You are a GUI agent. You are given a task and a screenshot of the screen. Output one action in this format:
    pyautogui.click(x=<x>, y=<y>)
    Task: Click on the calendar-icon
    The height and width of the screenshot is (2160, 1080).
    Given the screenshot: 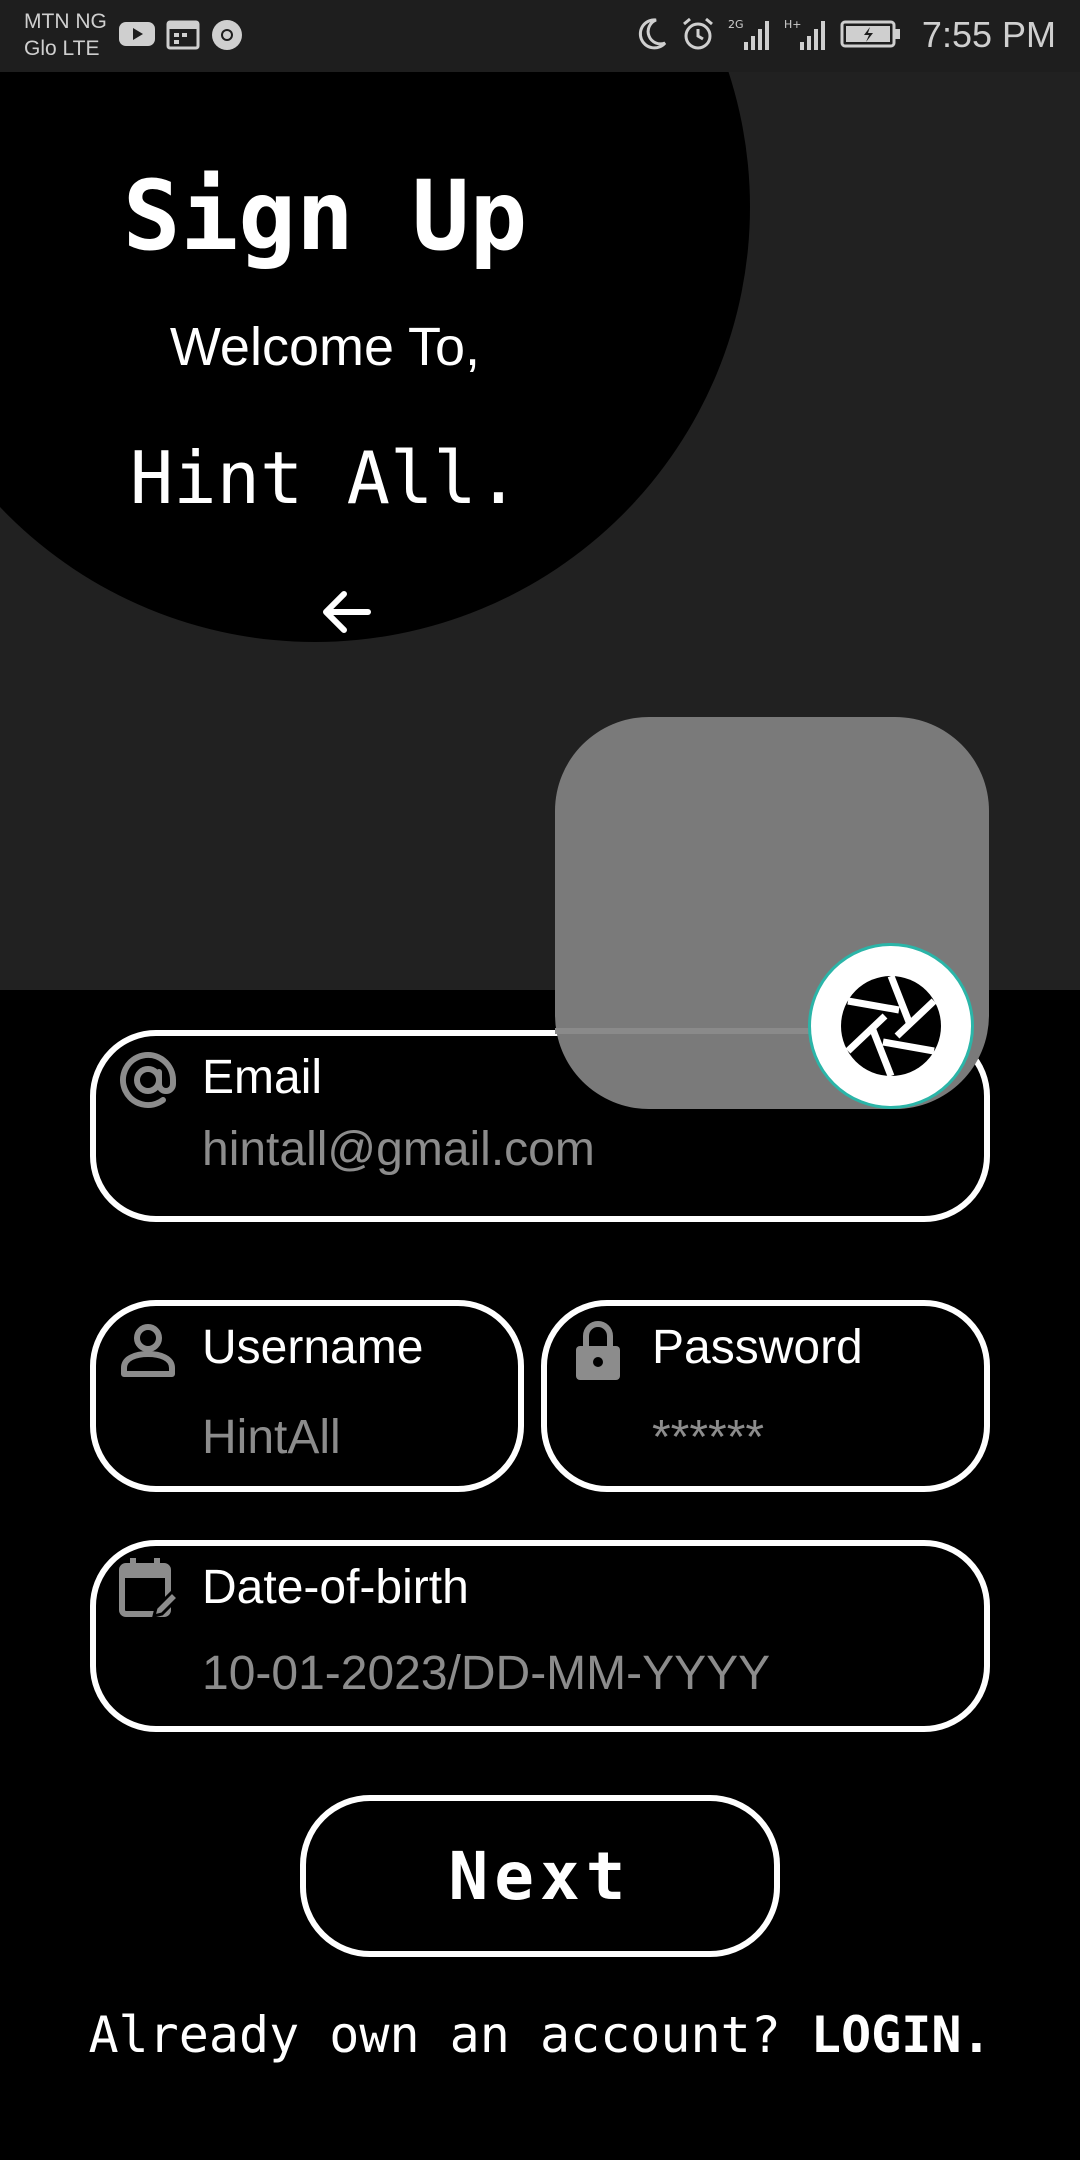 What is the action you would take?
    pyautogui.click(x=183, y=35)
    